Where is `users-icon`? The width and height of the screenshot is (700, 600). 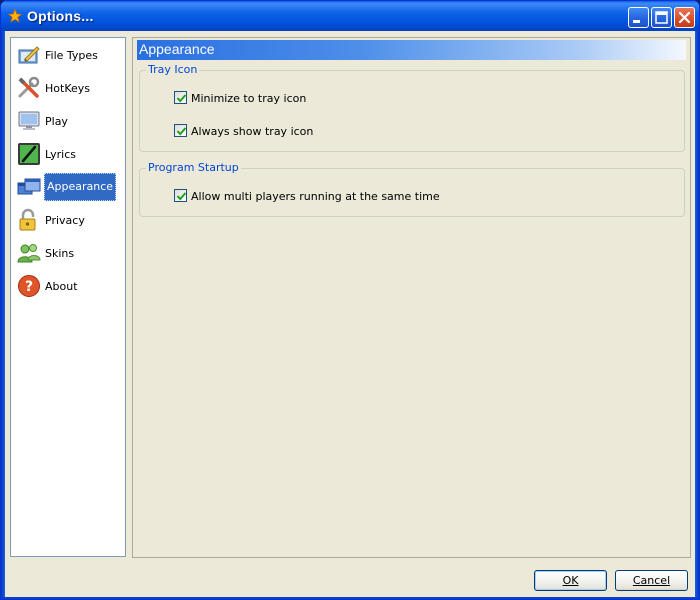 users-icon is located at coordinates (29, 253).